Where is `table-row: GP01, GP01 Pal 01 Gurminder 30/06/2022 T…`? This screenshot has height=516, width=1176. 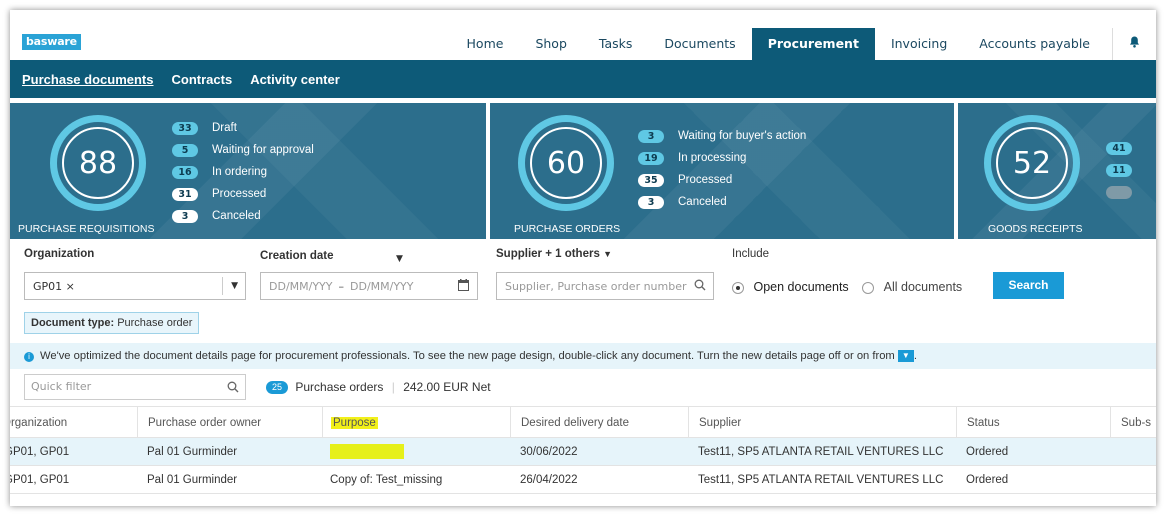
table-row: GP01, GP01 Pal 01 Gurminder 30/06/2022 T… is located at coordinates (583, 452).